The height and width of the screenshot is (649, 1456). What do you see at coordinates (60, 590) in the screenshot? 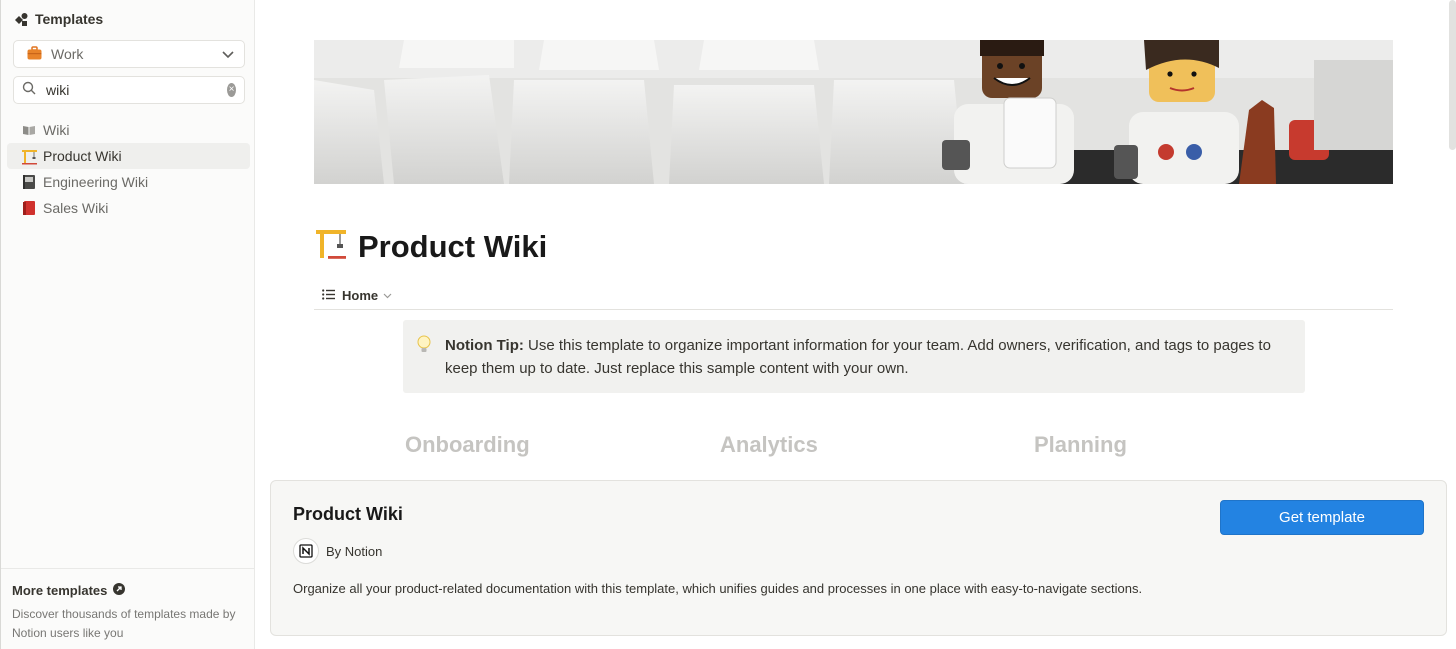
I see `more-templates-label: More templates` at bounding box center [60, 590].